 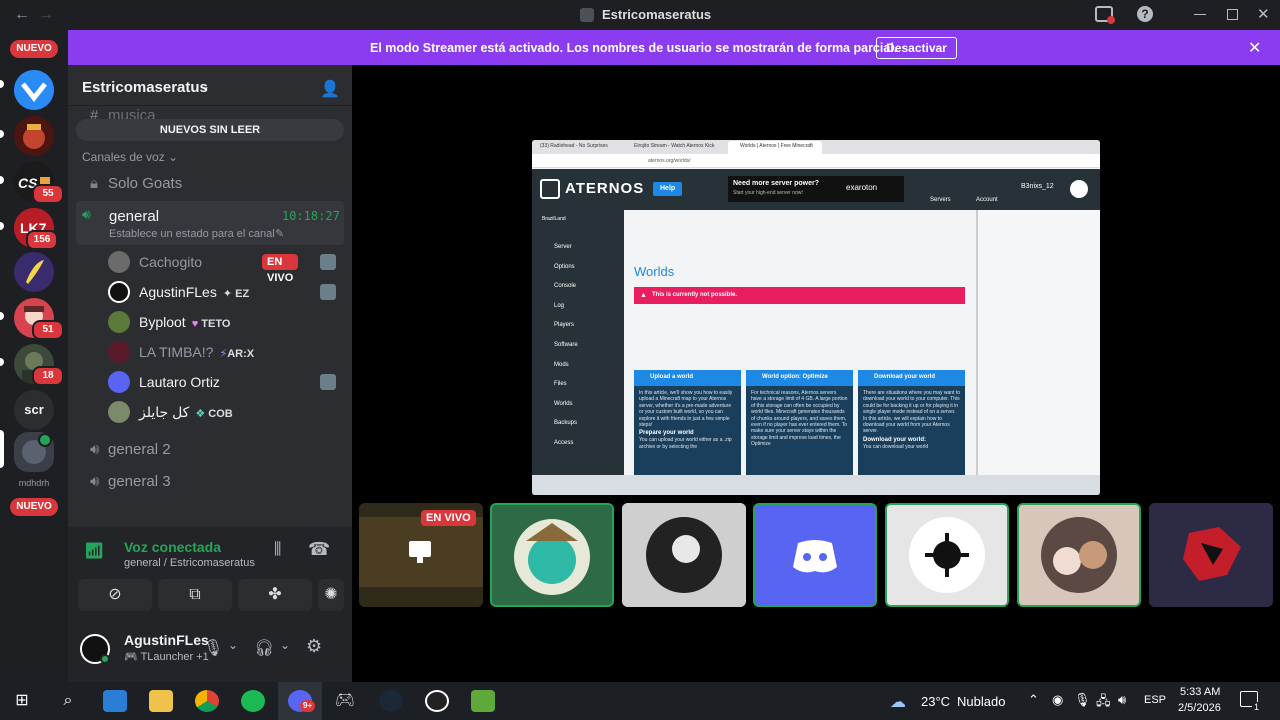 What do you see at coordinates (34, 90) in the screenshot?
I see `guild-valorant` at bounding box center [34, 90].